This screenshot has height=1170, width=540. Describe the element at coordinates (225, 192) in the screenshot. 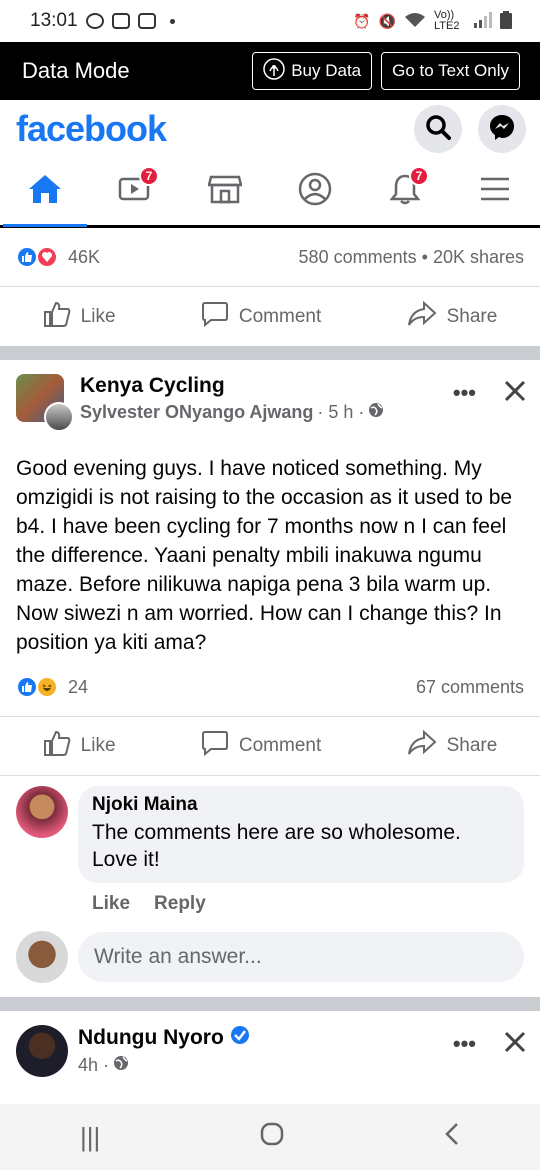

I see `tab-marketplace` at that location.